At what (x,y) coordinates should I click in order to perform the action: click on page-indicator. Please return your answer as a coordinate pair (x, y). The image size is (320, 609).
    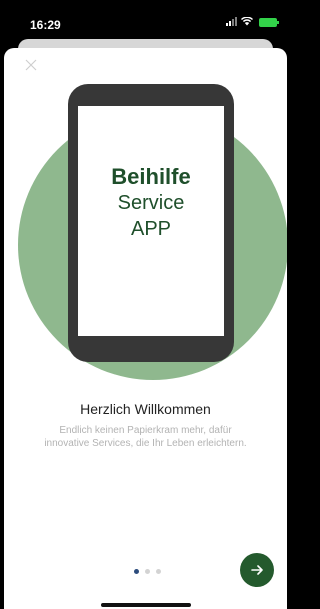
    Looking at the image, I should click on (147, 571).